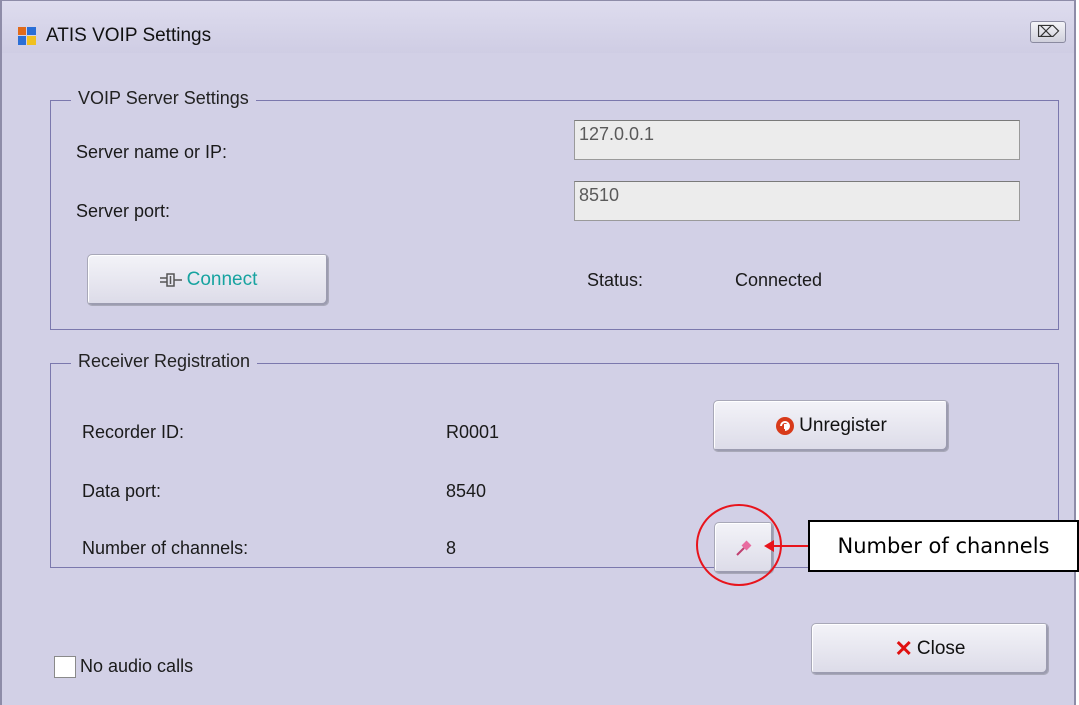 This screenshot has width=1079, height=705. I want to click on status-label: Status:, so click(615, 280).